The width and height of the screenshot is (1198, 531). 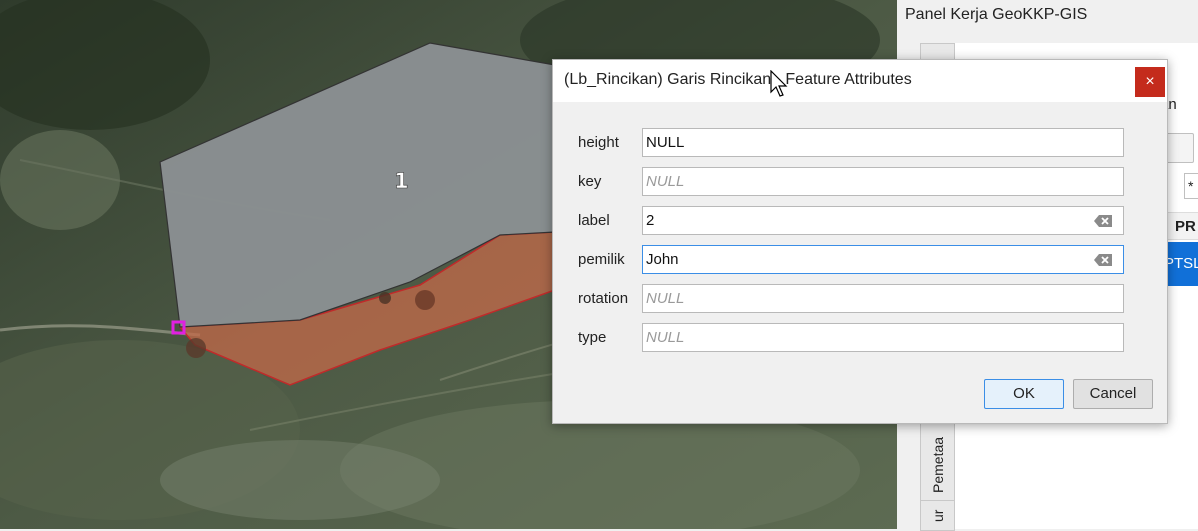 I want to click on field-row-height: height NULL, so click(x=860, y=143).